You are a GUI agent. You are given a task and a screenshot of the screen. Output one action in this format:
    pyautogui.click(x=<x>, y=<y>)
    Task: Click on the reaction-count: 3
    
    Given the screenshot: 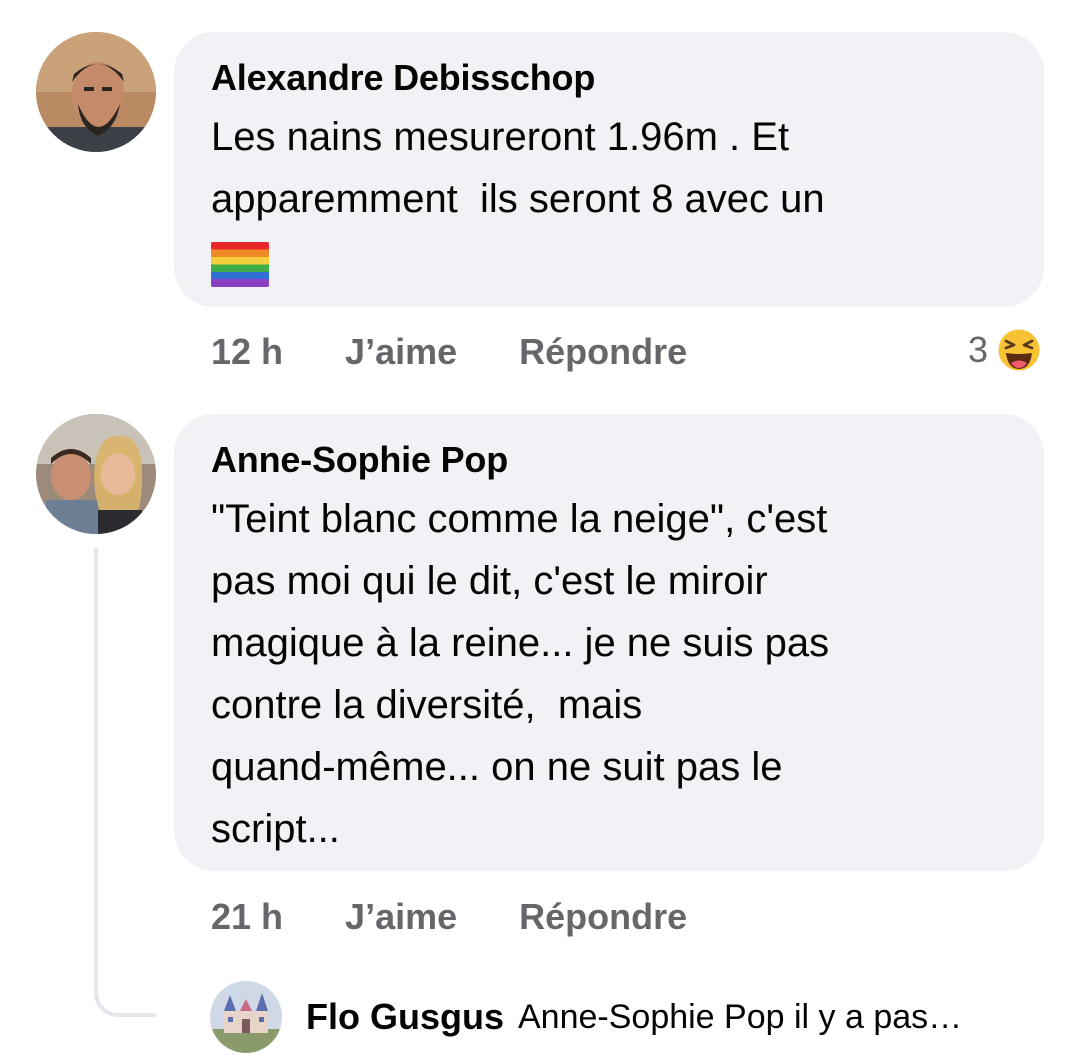 What is the action you would take?
    pyautogui.click(x=977, y=349)
    